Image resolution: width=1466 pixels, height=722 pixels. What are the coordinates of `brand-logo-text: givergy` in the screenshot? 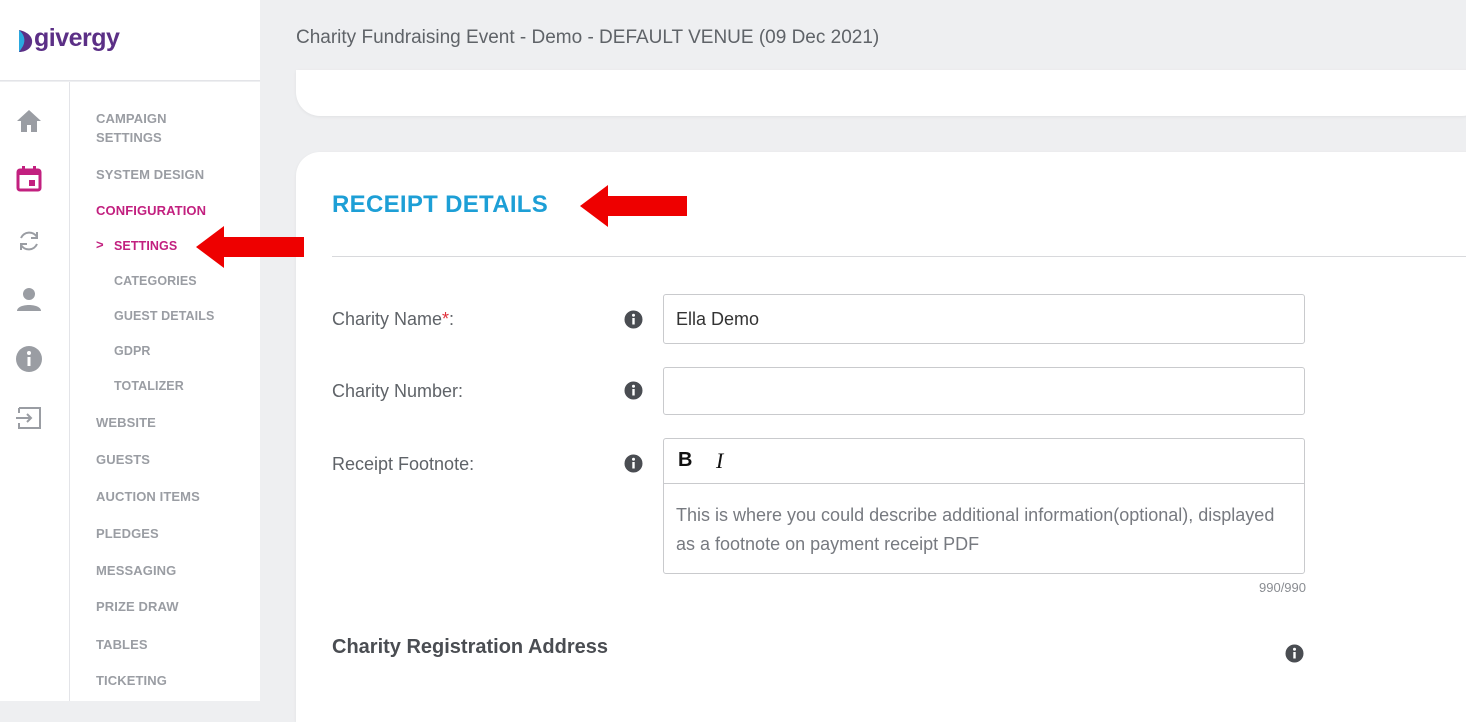 It's located at (77, 38).